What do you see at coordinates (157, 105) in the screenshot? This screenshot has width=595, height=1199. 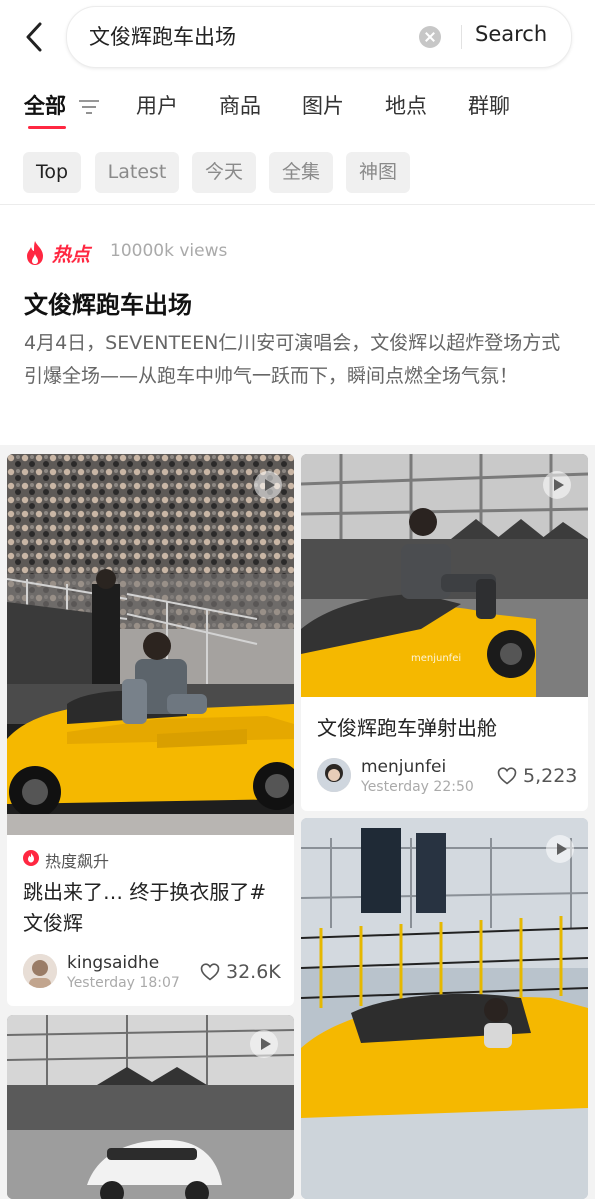 I see `tab-users: 用户` at bounding box center [157, 105].